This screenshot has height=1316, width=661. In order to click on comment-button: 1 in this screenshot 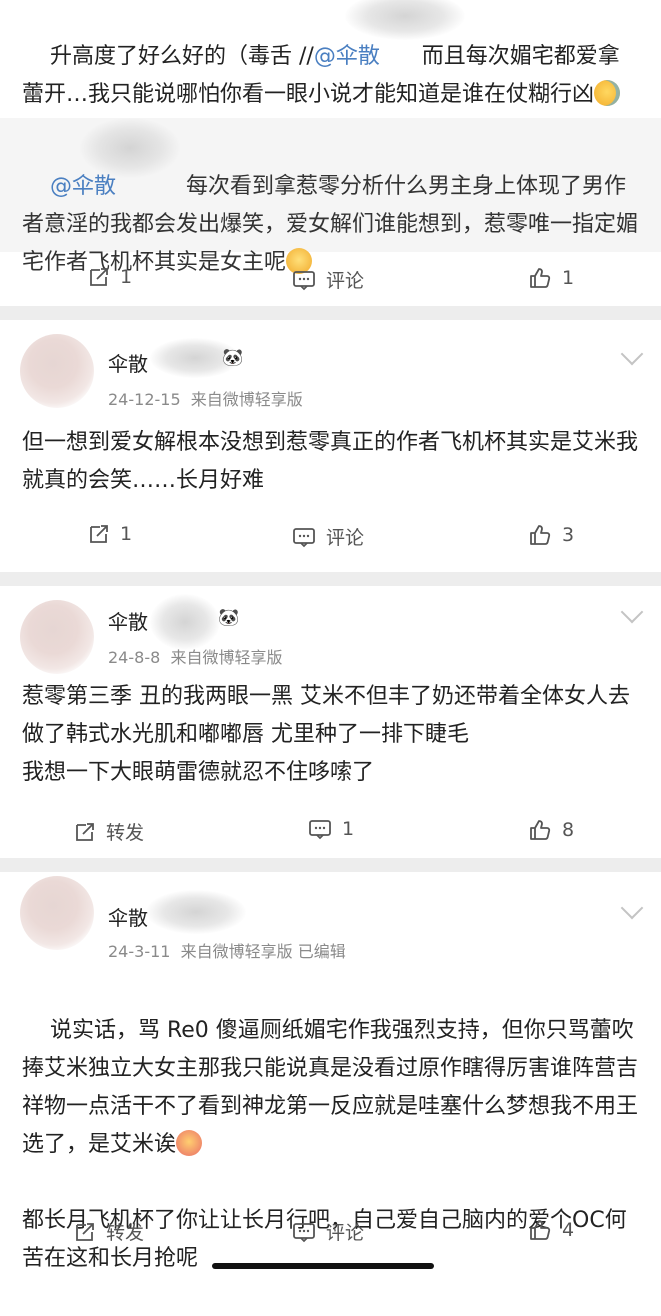, I will do `click(331, 829)`.